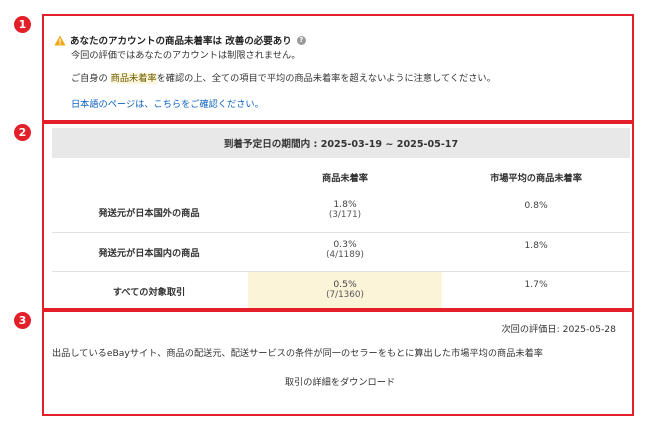 This screenshot has height=432, width=648. I want to click on defect-rate-highlight: 商品未着率, so click(133, 78).